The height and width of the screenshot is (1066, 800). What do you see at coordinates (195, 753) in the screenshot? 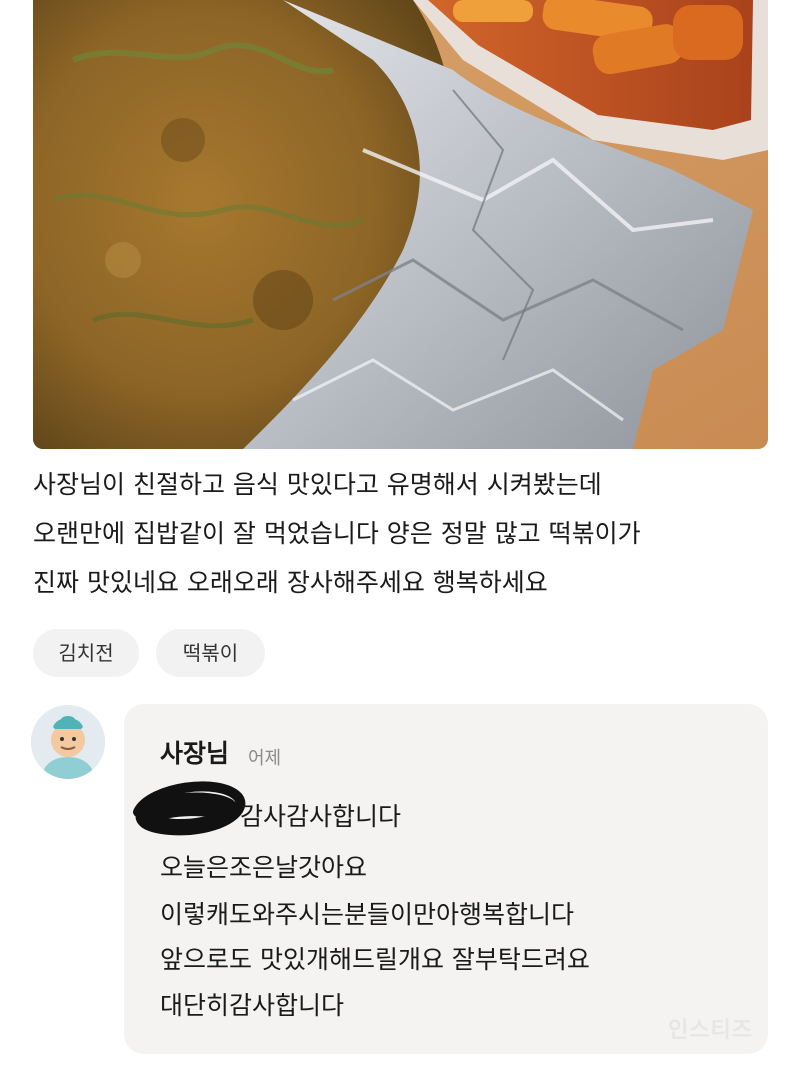
I see `reply-author: 사장님` at bounding box center [195, 753].